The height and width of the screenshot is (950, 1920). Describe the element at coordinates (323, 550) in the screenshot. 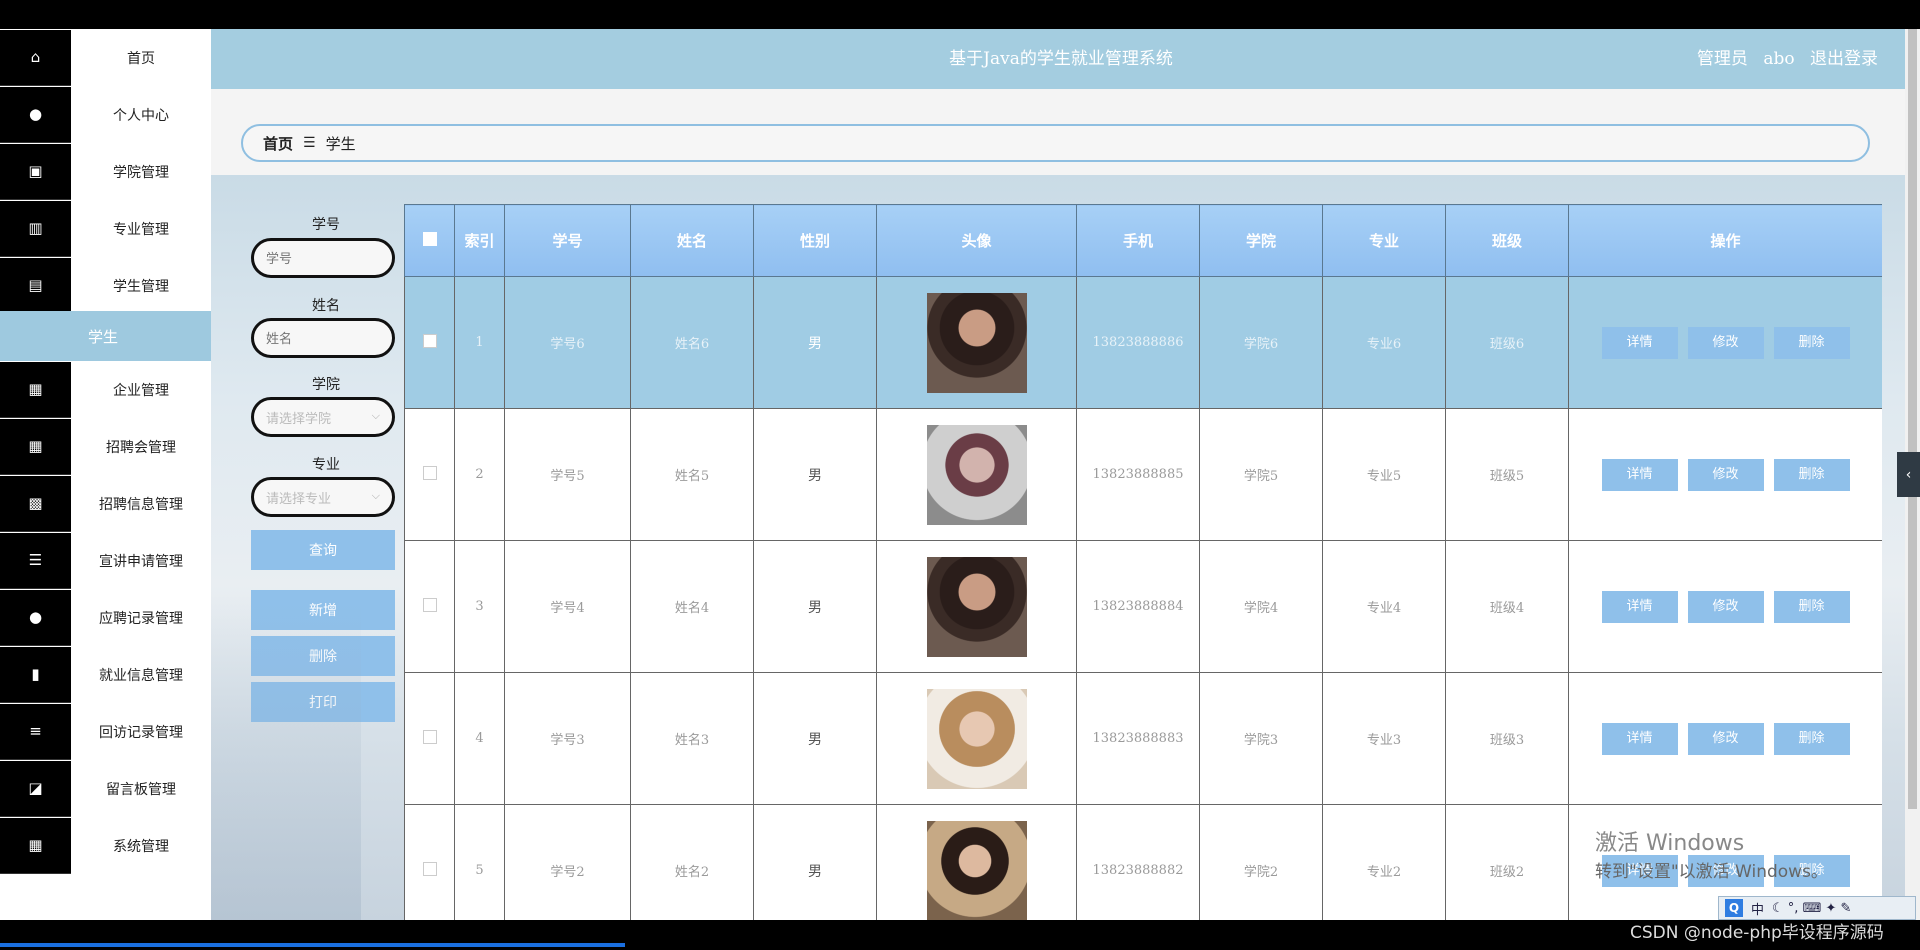

I see `query-button: 查询` at that location.